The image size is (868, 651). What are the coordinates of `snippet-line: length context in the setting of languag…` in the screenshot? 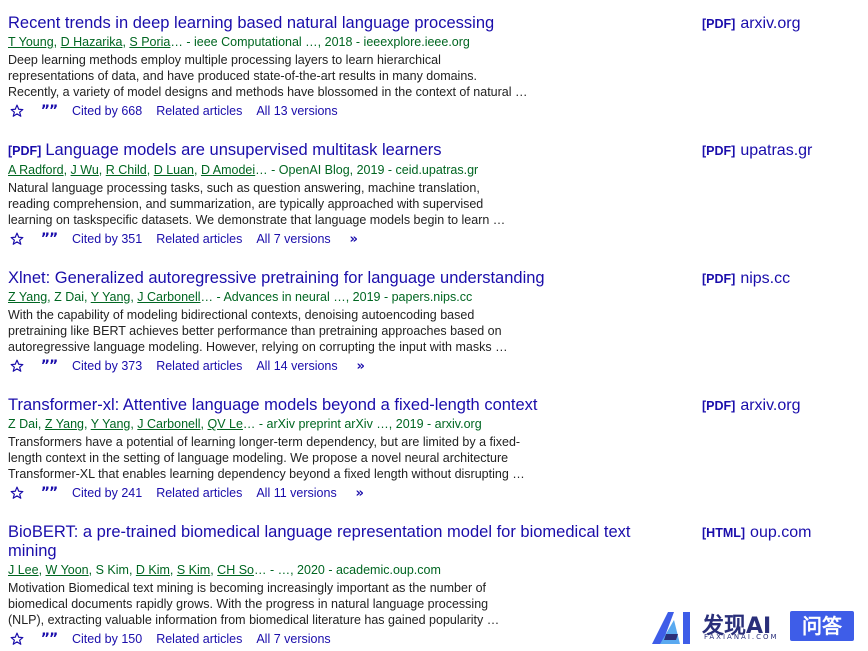 It's located at (258, 458).